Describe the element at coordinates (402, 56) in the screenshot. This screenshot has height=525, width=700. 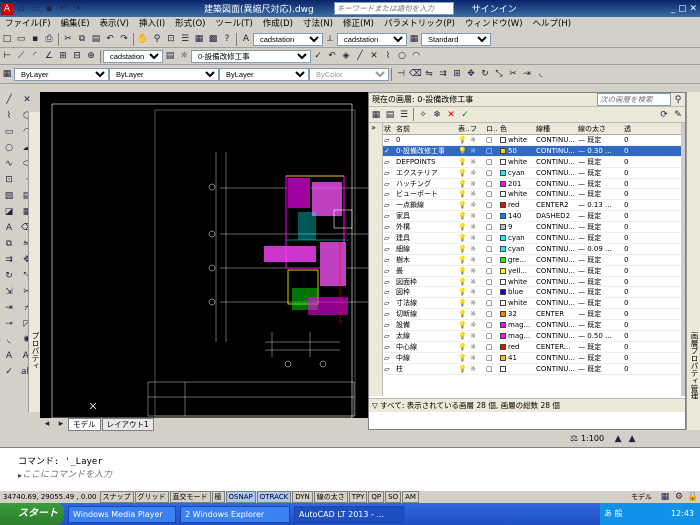
I see `circle-icon: ○` at that location.